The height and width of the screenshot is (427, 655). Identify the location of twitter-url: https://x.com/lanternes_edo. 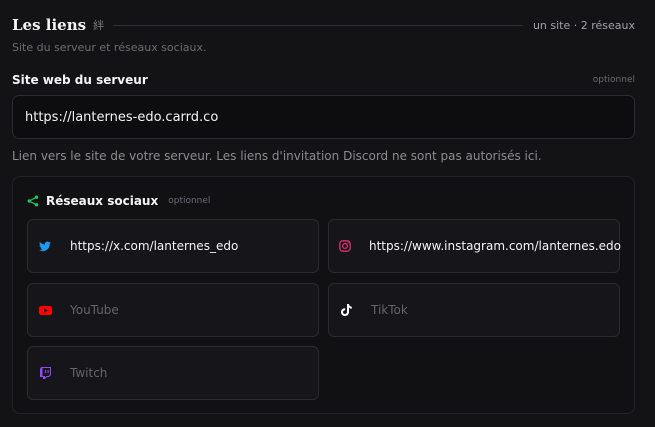
(154, 246).